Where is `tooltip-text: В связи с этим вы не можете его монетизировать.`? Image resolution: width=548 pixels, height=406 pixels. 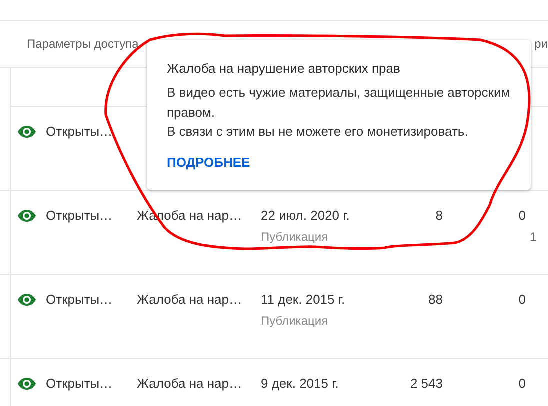
tooltip-text: В связи с этим вы не можете его монетизировать. is located at coordinates (318, 132).